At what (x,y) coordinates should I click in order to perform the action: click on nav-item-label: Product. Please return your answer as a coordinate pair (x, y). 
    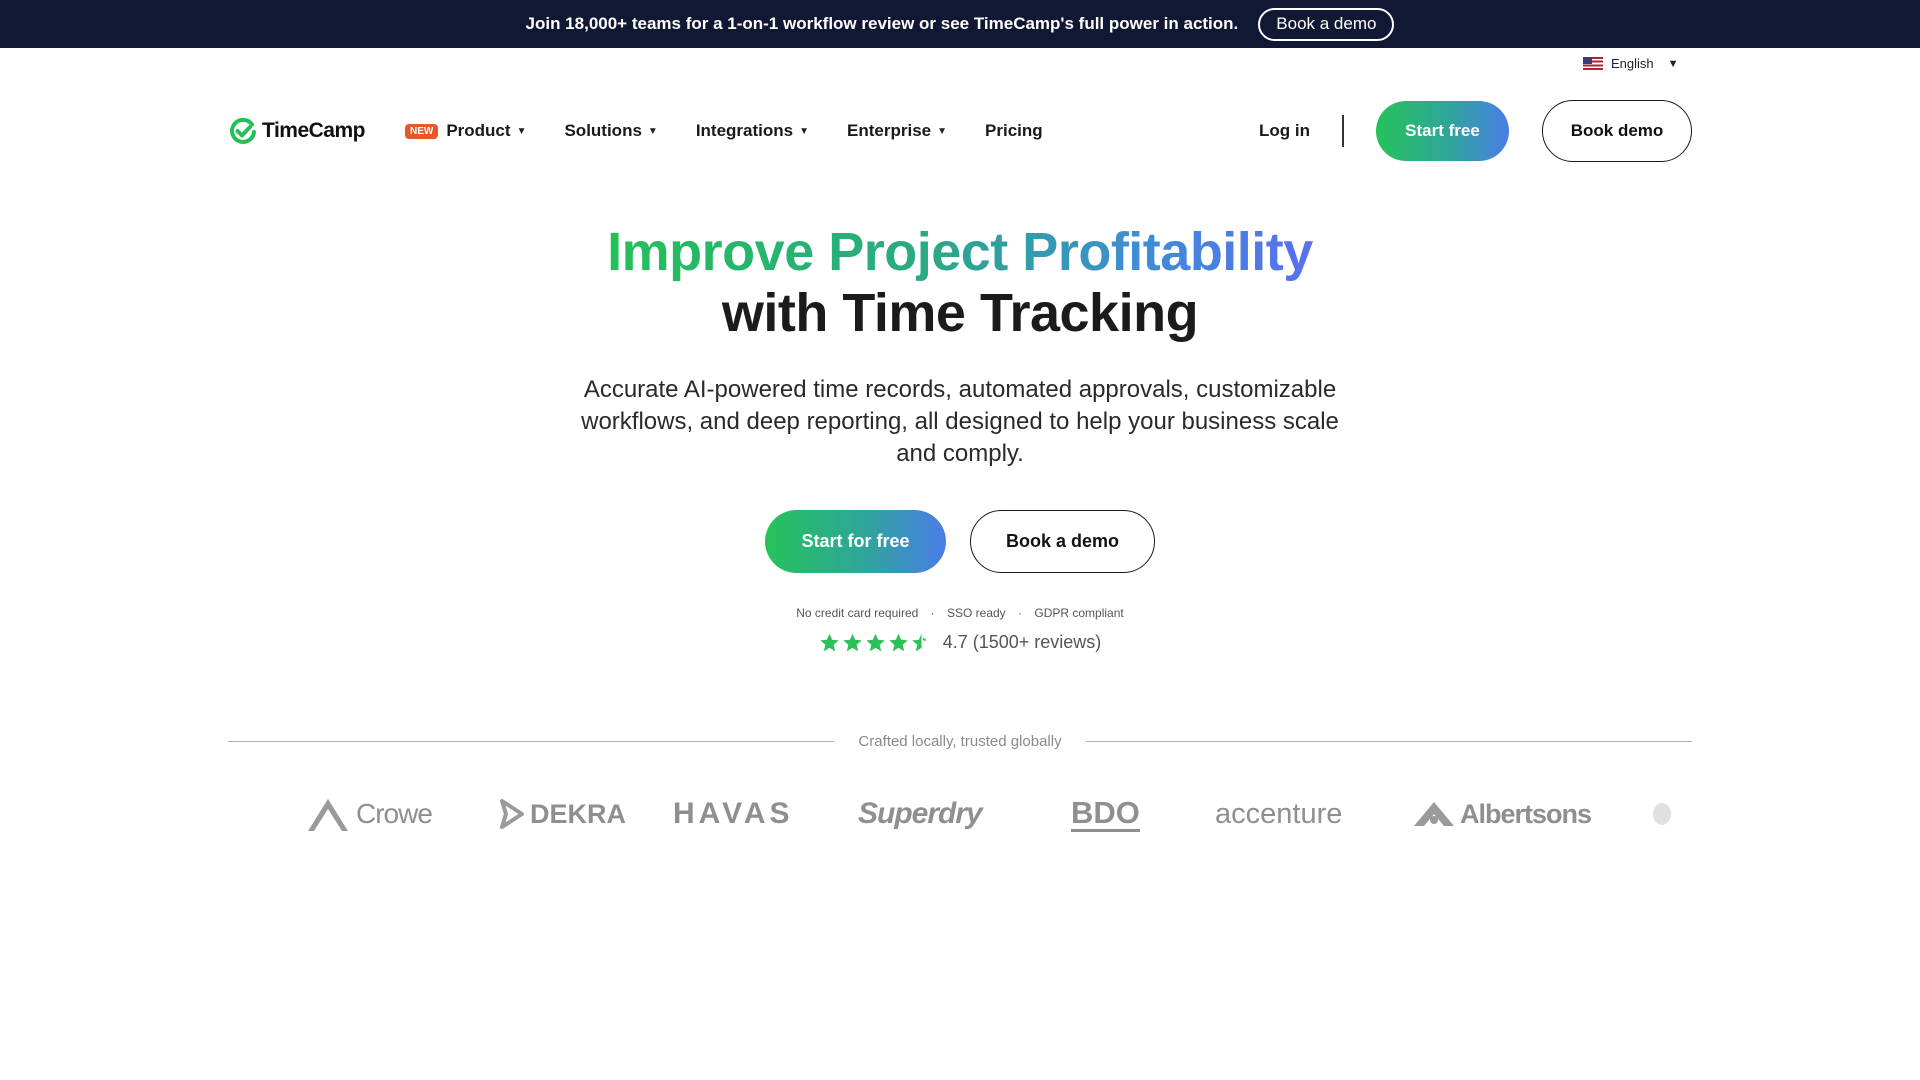
    Looking at the image, I should click on (478, 130).